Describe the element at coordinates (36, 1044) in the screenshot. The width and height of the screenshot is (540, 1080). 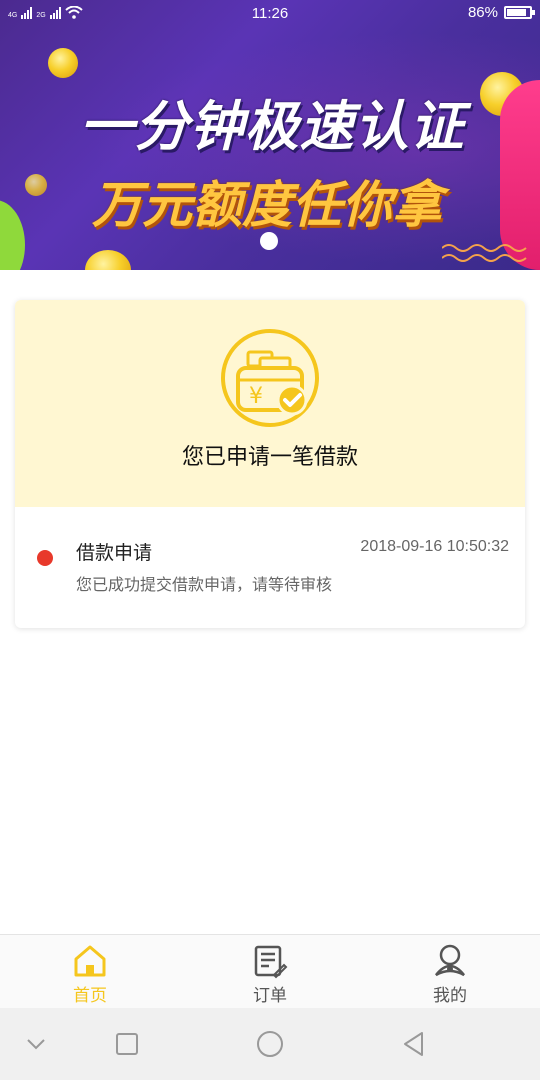
I see `chevron-down-icon` at that location.